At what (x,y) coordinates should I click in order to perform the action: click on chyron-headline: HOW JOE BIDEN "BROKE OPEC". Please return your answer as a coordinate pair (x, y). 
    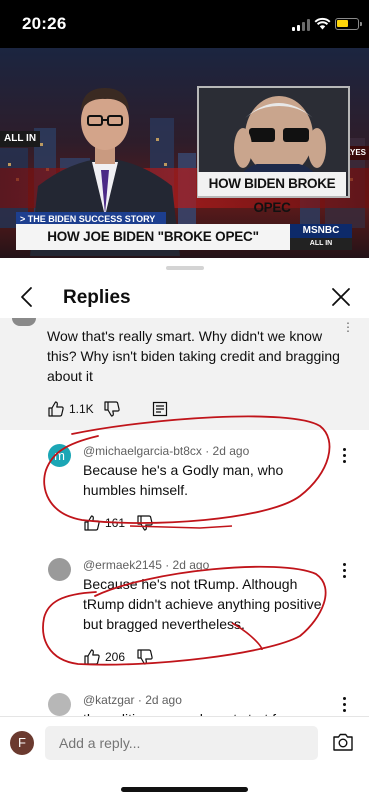
    Looking at the image, I should click on (153, 237).